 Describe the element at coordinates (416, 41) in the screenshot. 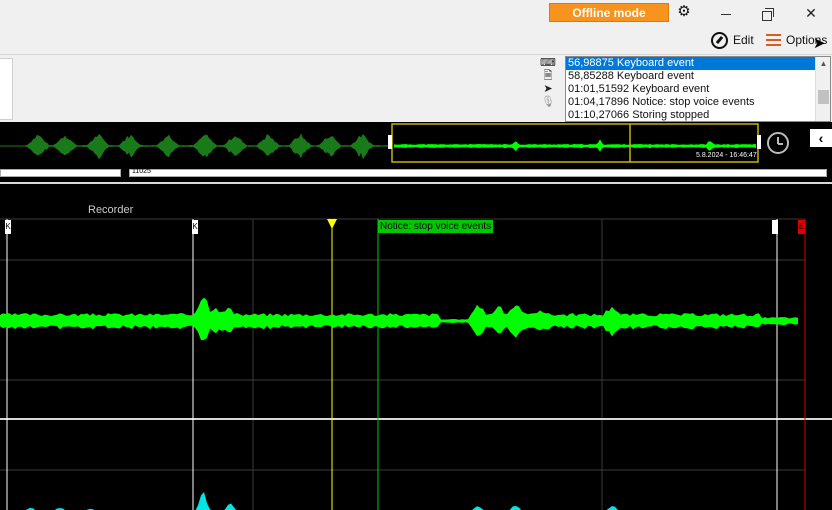

I see `menu-bar: Edit Options` at that location.